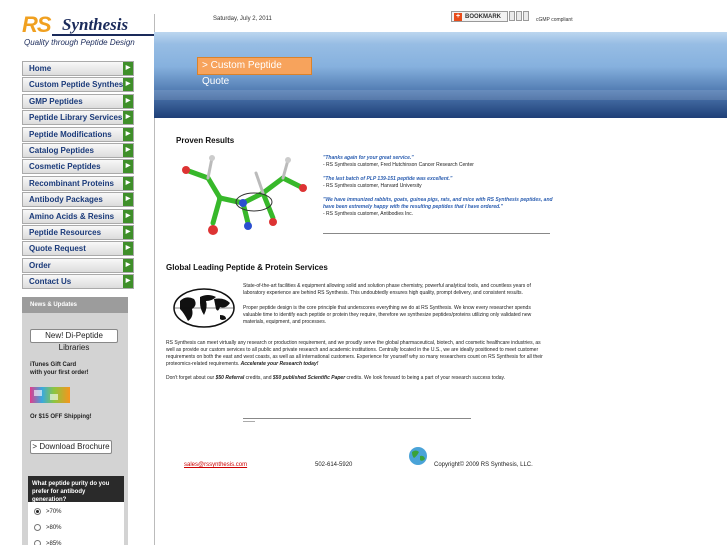 This screenshot has height=545, width=727. What do you see at coordinates (554, 20) in the screenshot?
I see `cgmp-note: cGMP compliant` at bounding box center [554, 20].